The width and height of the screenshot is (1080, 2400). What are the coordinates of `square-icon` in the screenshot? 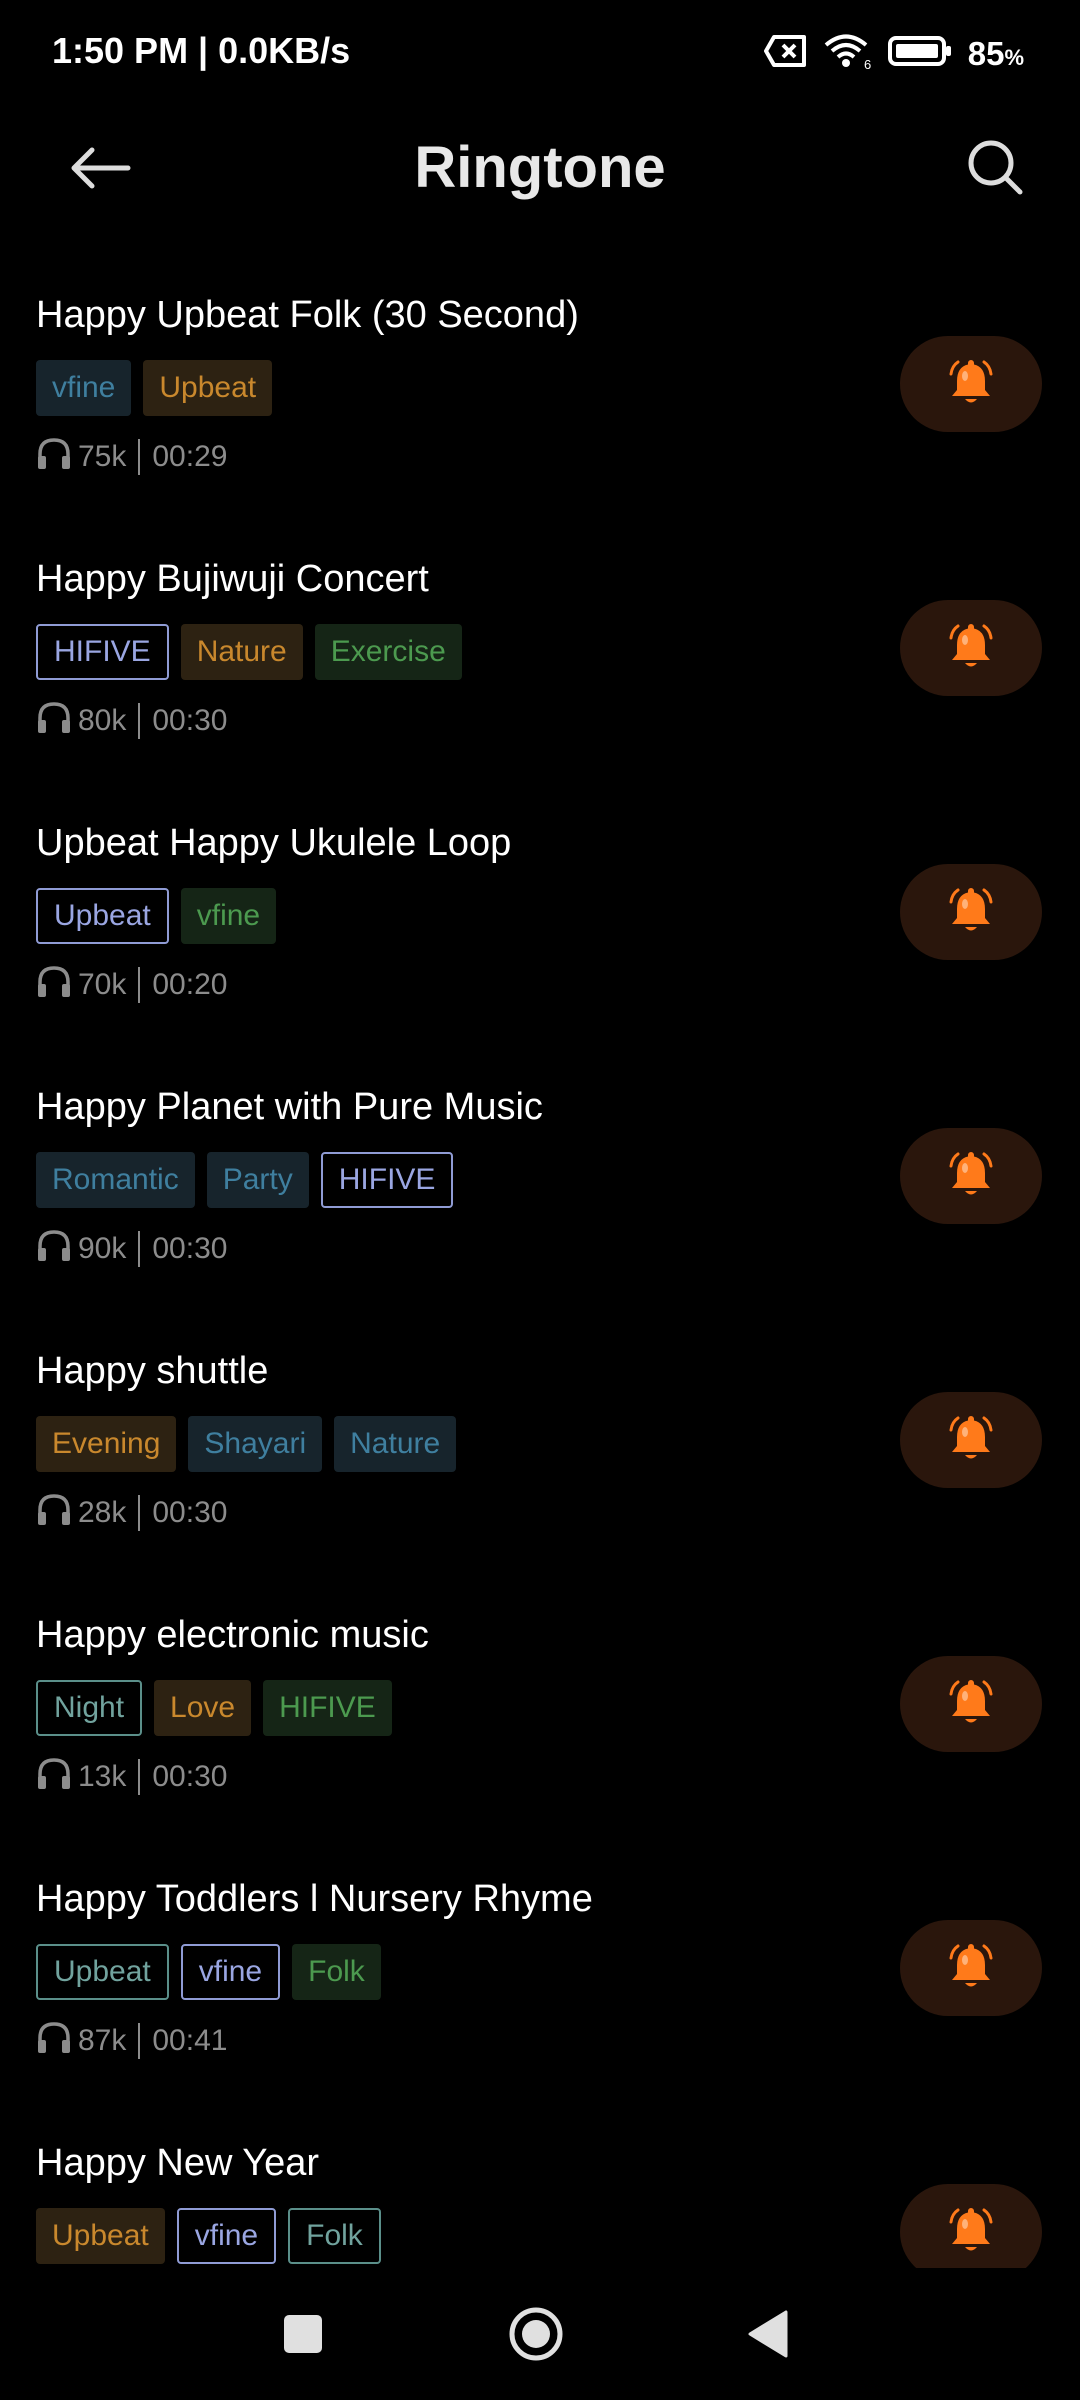 It's located at (303, 2336).